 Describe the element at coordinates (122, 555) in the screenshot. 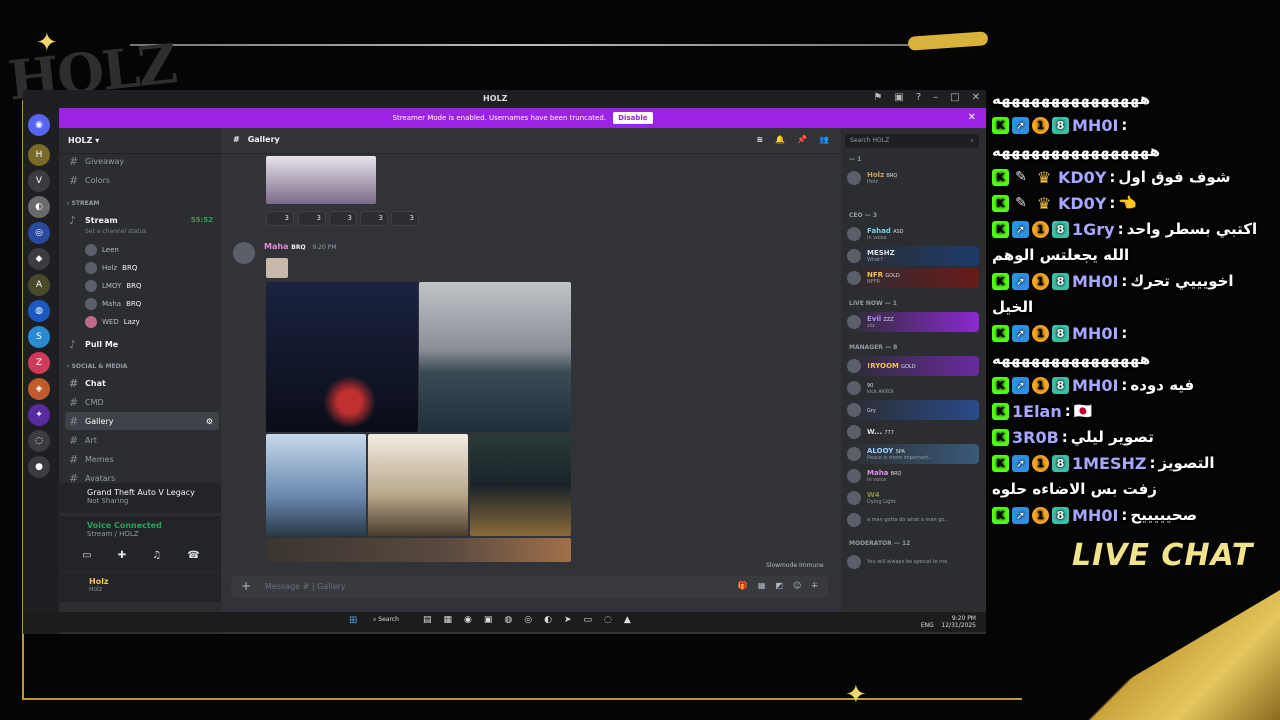

I see `activity-button: ✚` at that location.